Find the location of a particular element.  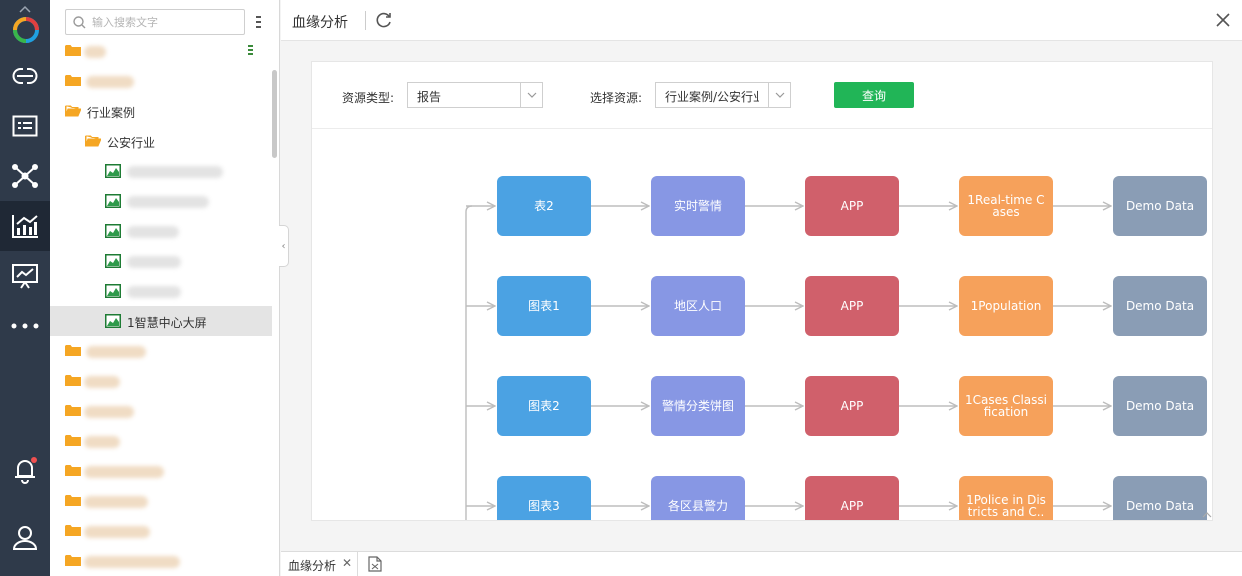

filter-bar: 资源类型: 报告 选择资源: 行业案例/公安行业 查询 is located at coordinates (762, 95).